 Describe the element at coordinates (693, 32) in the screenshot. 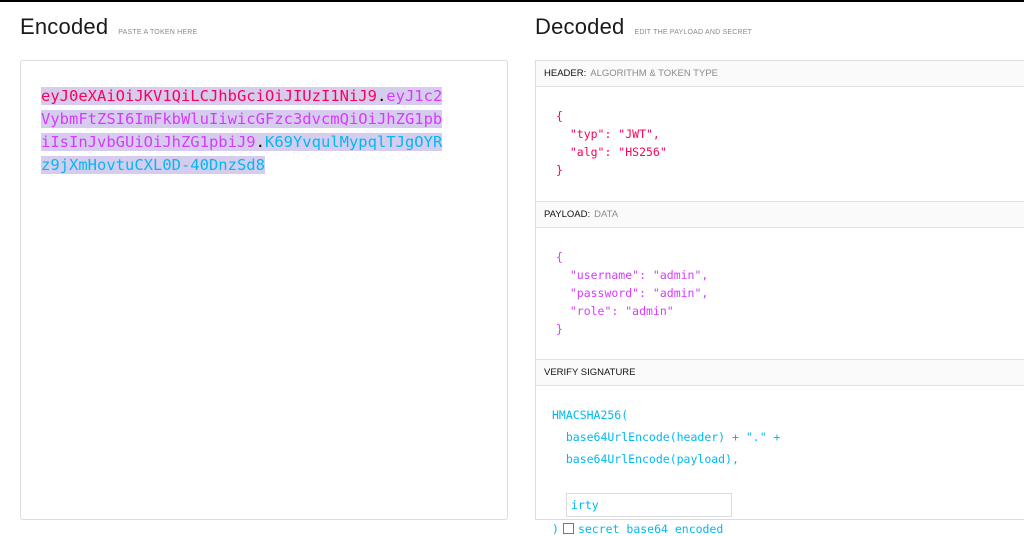

I see `decoded-subtitle: EDIT THE PAYLOAD AND SECRET` at that location.